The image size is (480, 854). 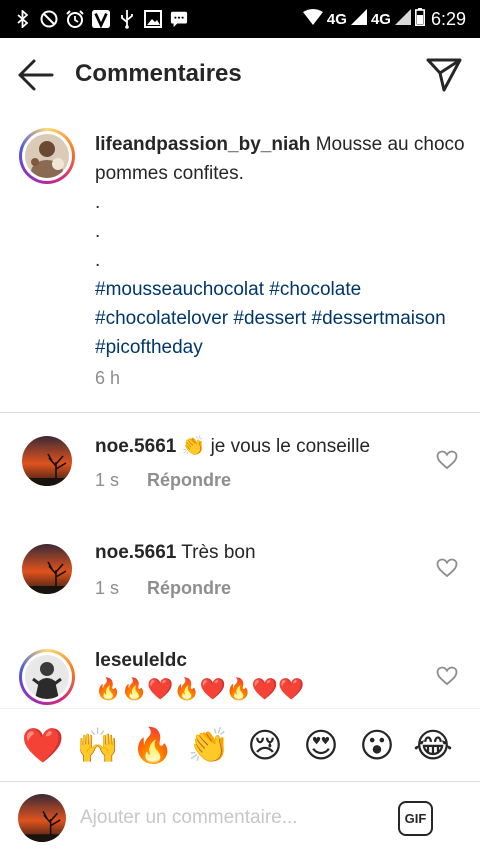 I want to click on comment-text: noe.5661 👏 je vous le conseille, so click(x=232, y=446).